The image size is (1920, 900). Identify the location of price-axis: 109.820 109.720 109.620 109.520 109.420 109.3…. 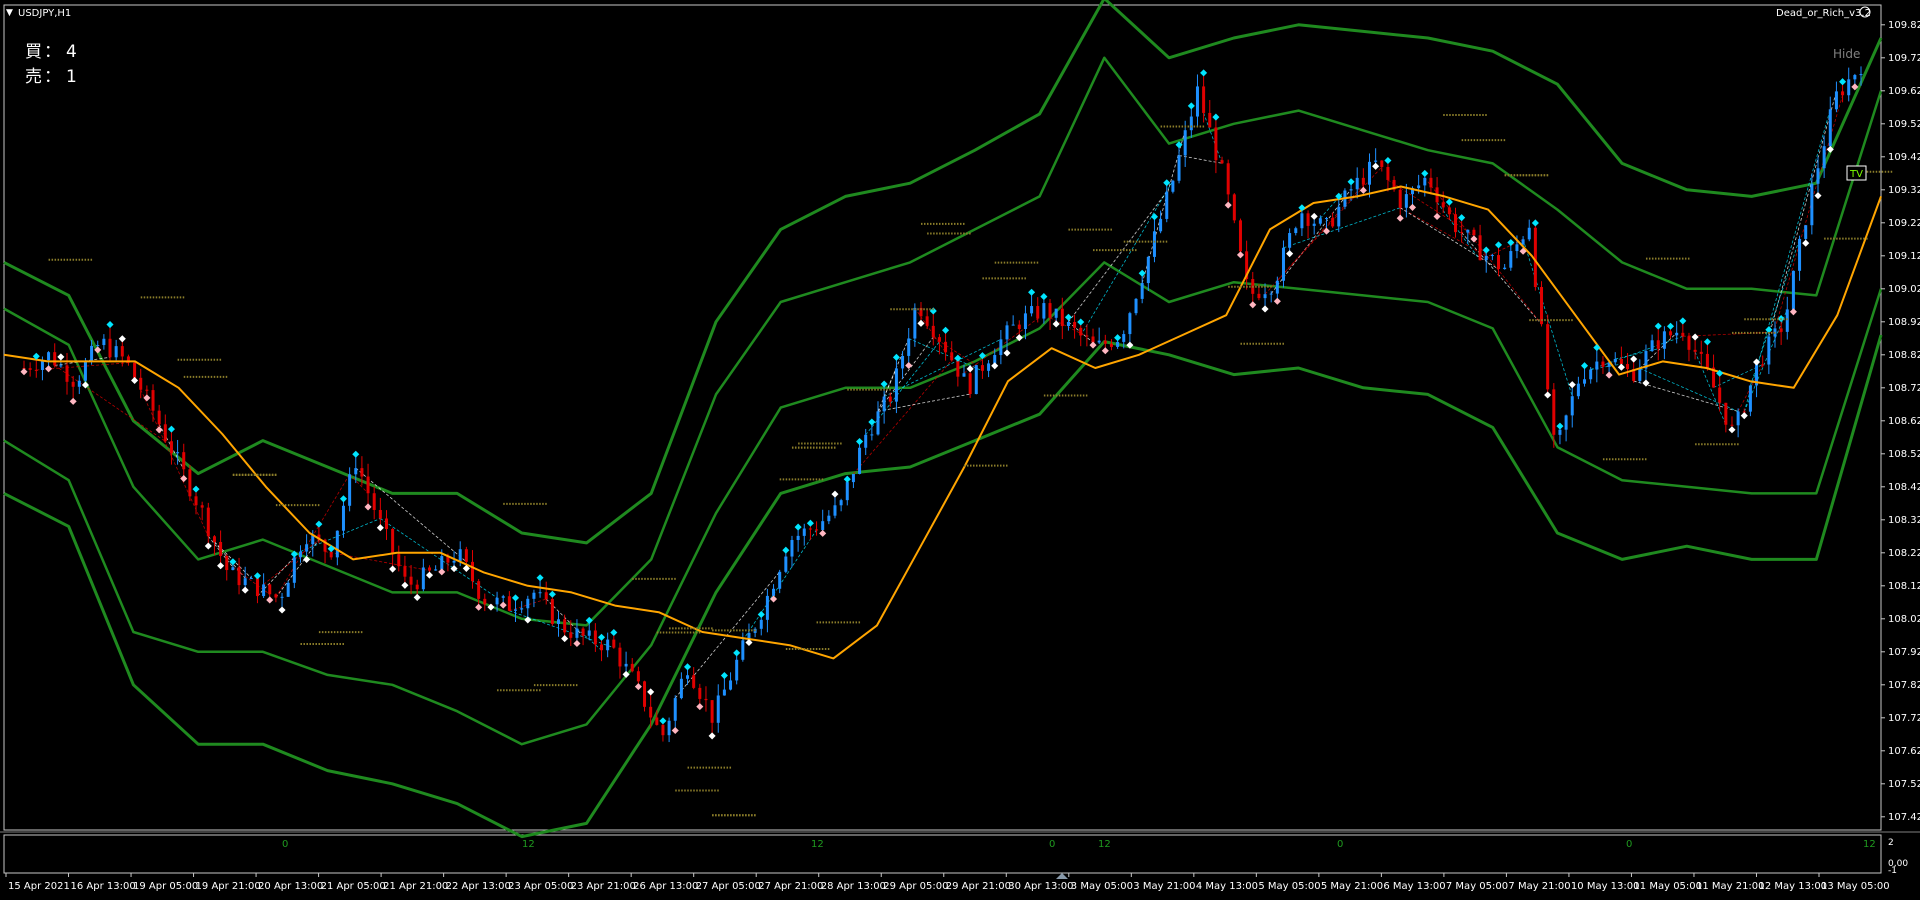
(1900, 421).